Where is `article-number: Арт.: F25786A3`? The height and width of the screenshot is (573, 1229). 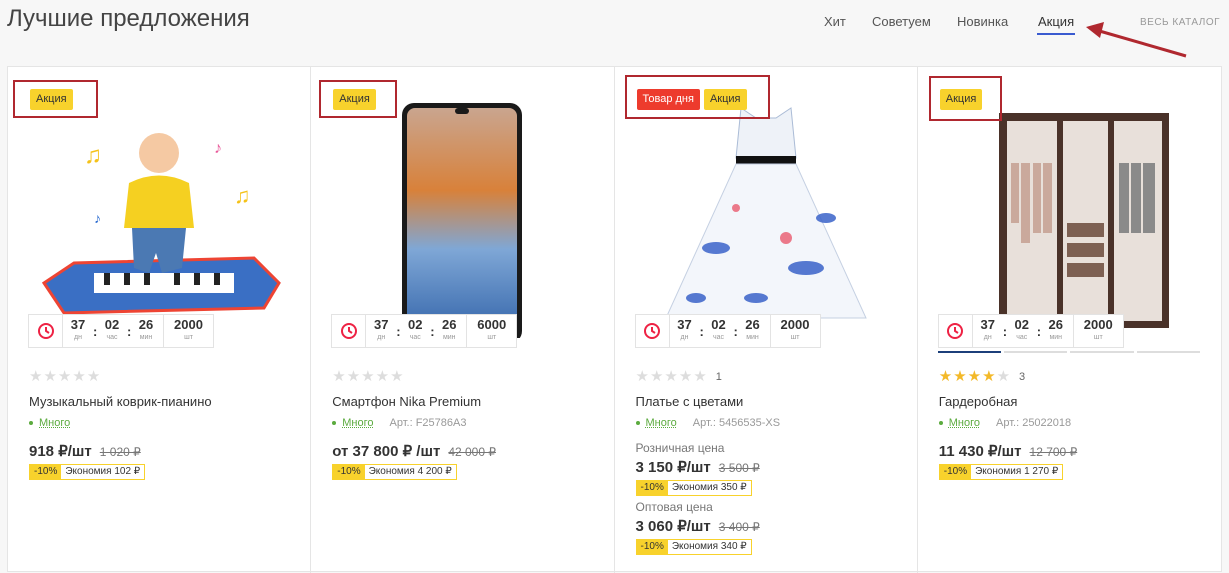
article-number: Арт.: F25786A3 is located at coordinates (428, 423).